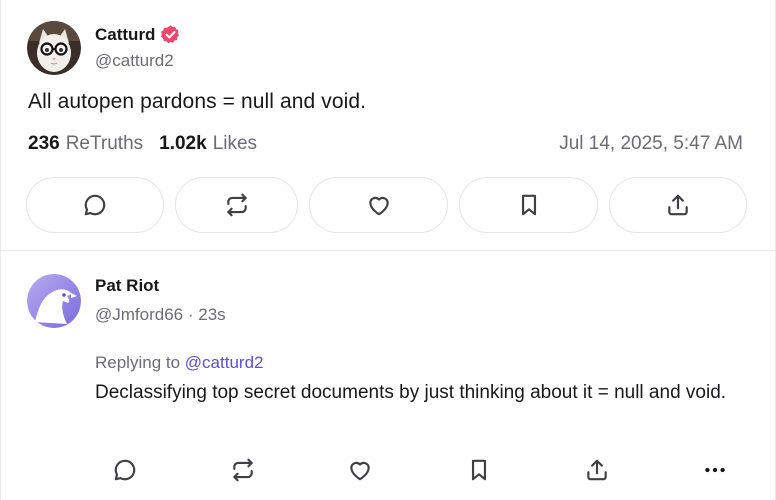  I want to click on likes-stat: 1.02k Likes, so click(208, 144).